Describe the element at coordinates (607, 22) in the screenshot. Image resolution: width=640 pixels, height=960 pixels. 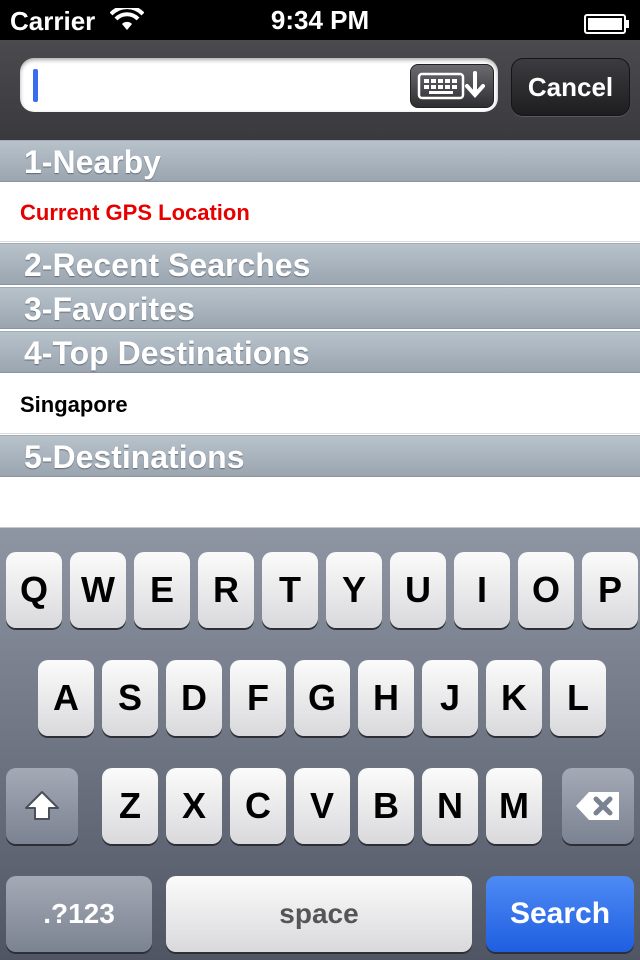
I see `battery-icon` at that location.